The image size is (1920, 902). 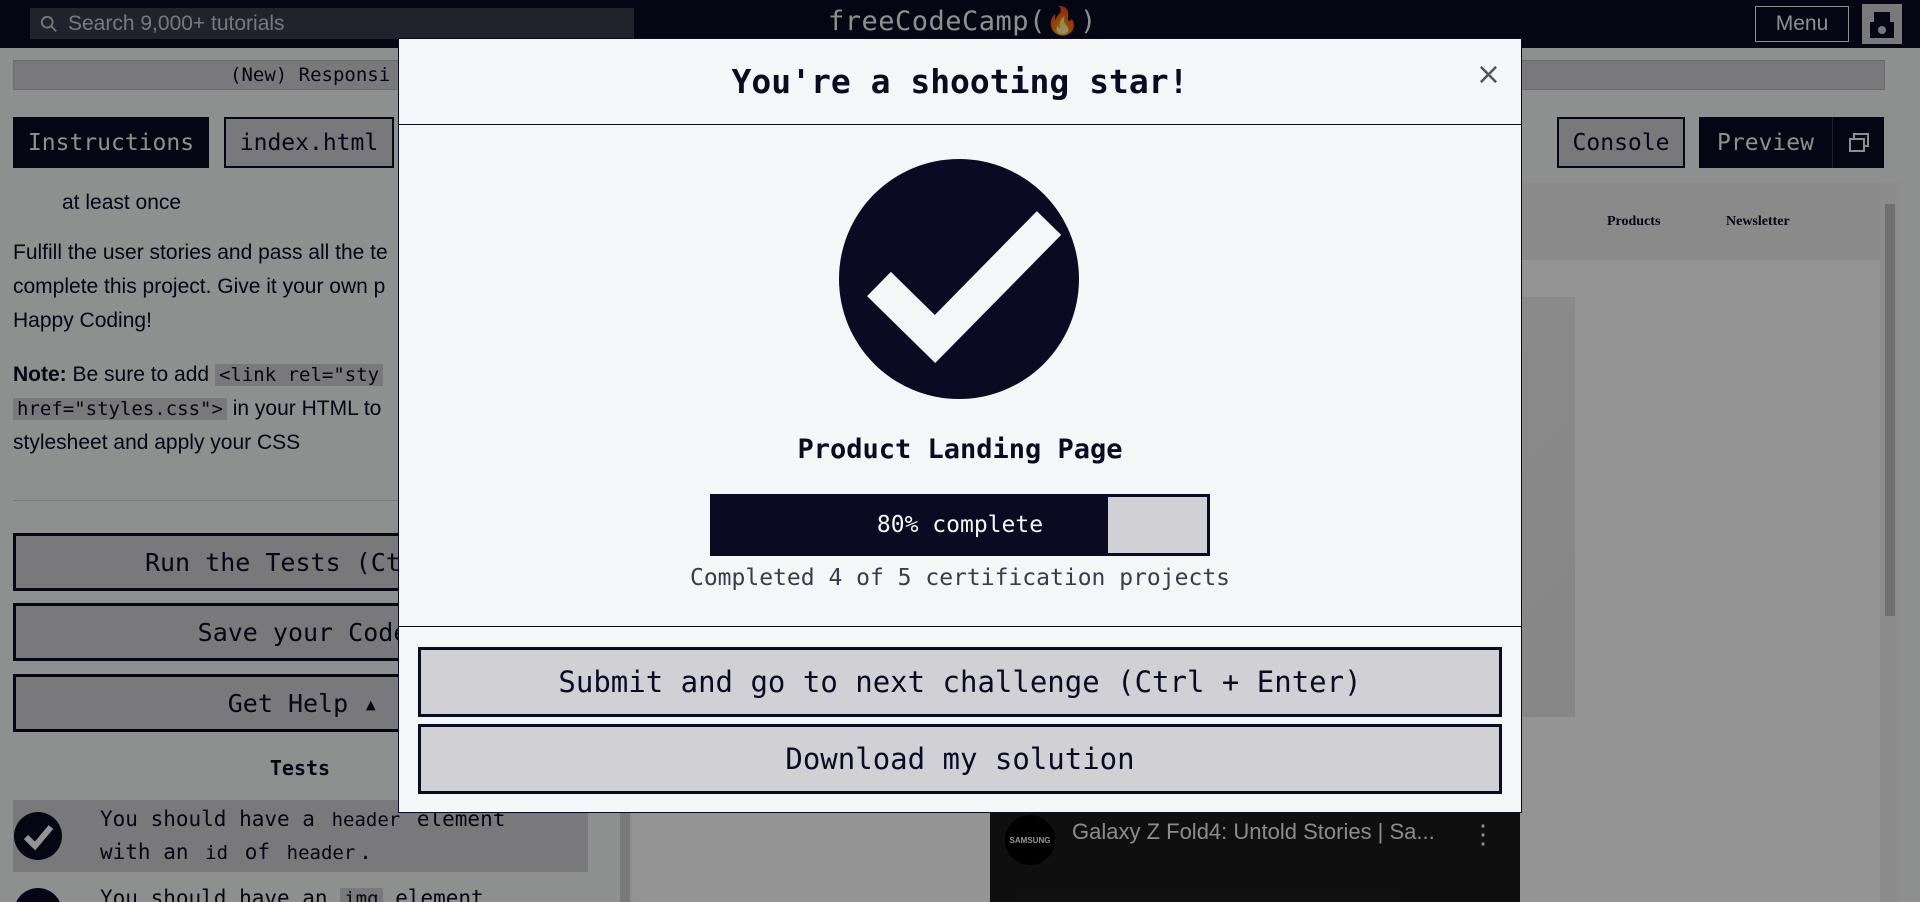 I want to click on close-button: ×, so click(x=1488, y=74).